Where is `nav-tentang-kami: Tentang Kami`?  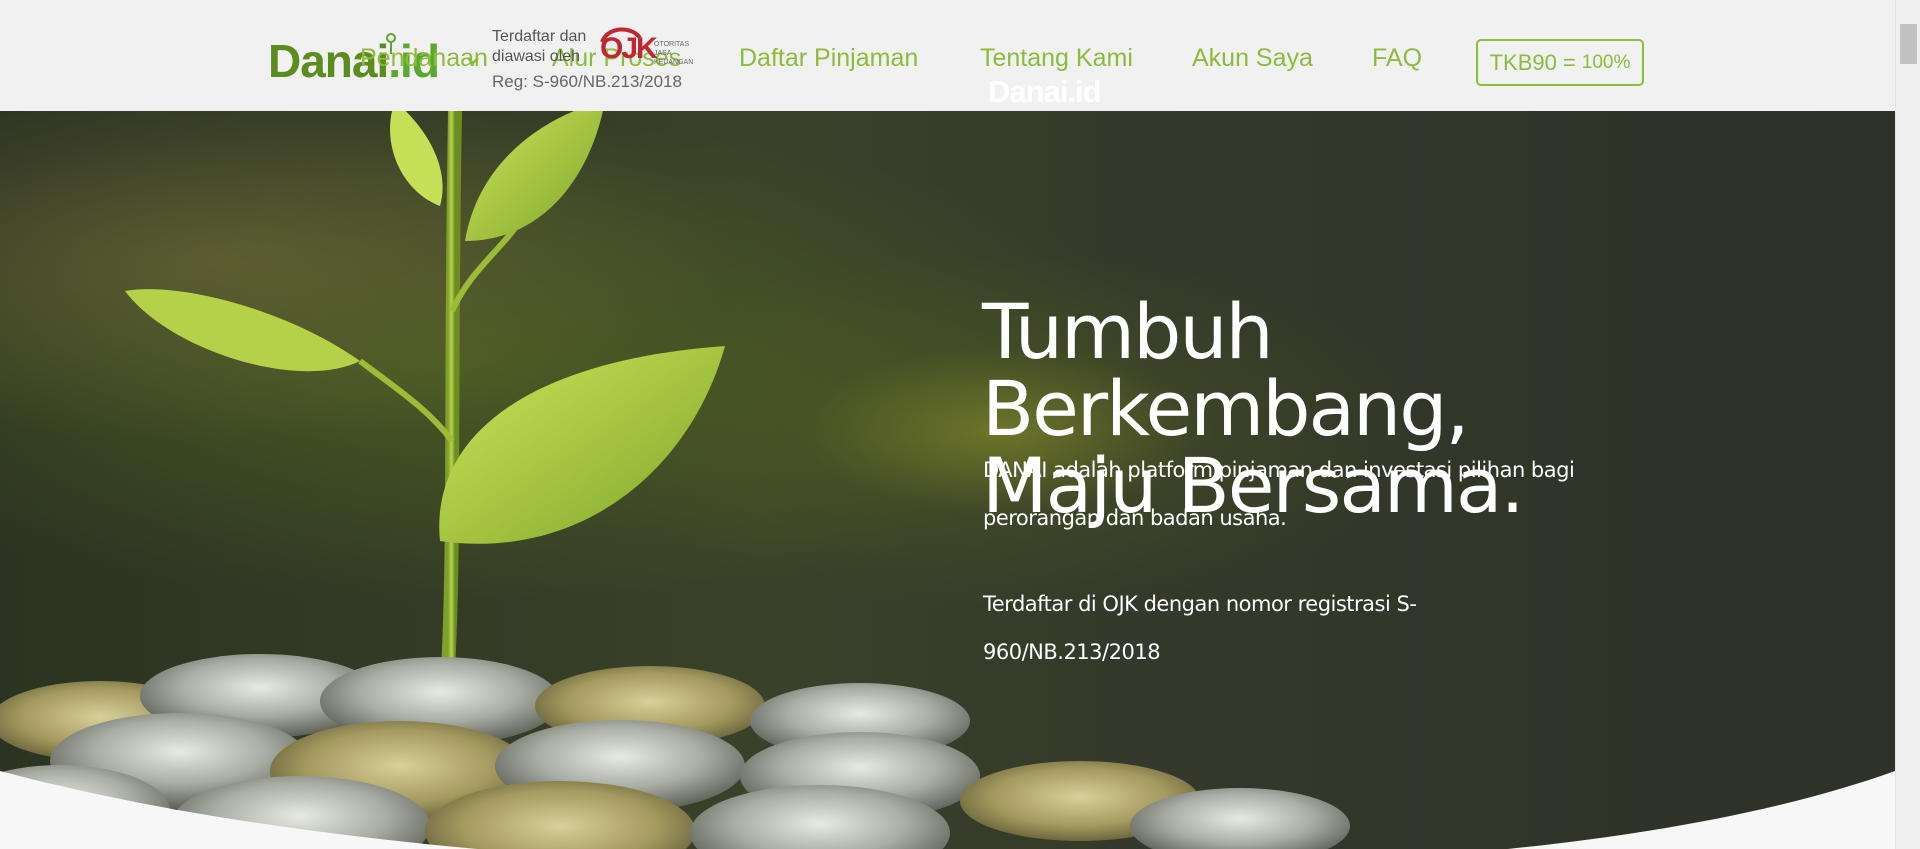
nav-tentang-kami: Tentang Kami is located at coordinates (1056, 58).